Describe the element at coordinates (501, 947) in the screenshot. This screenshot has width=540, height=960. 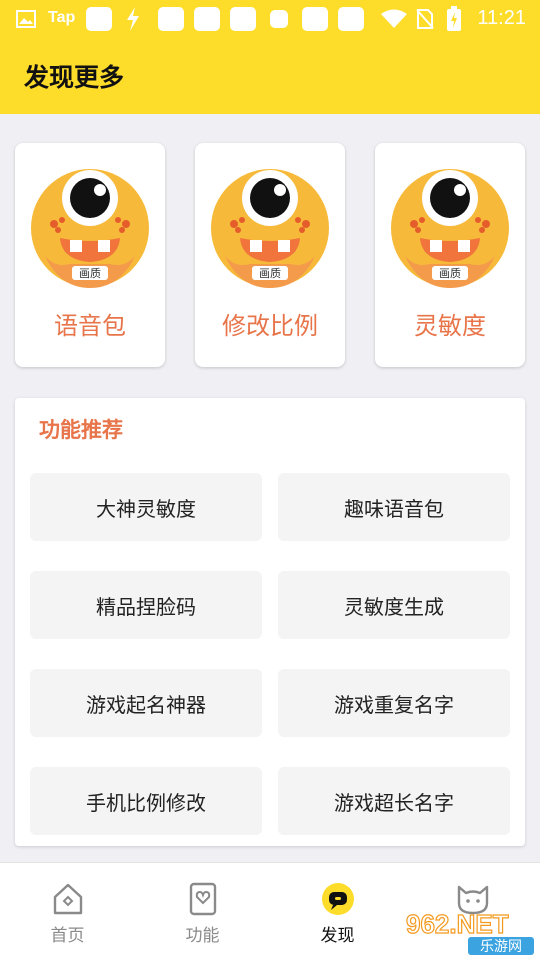
I see `watermark-subtext: 乐游网` at that location.